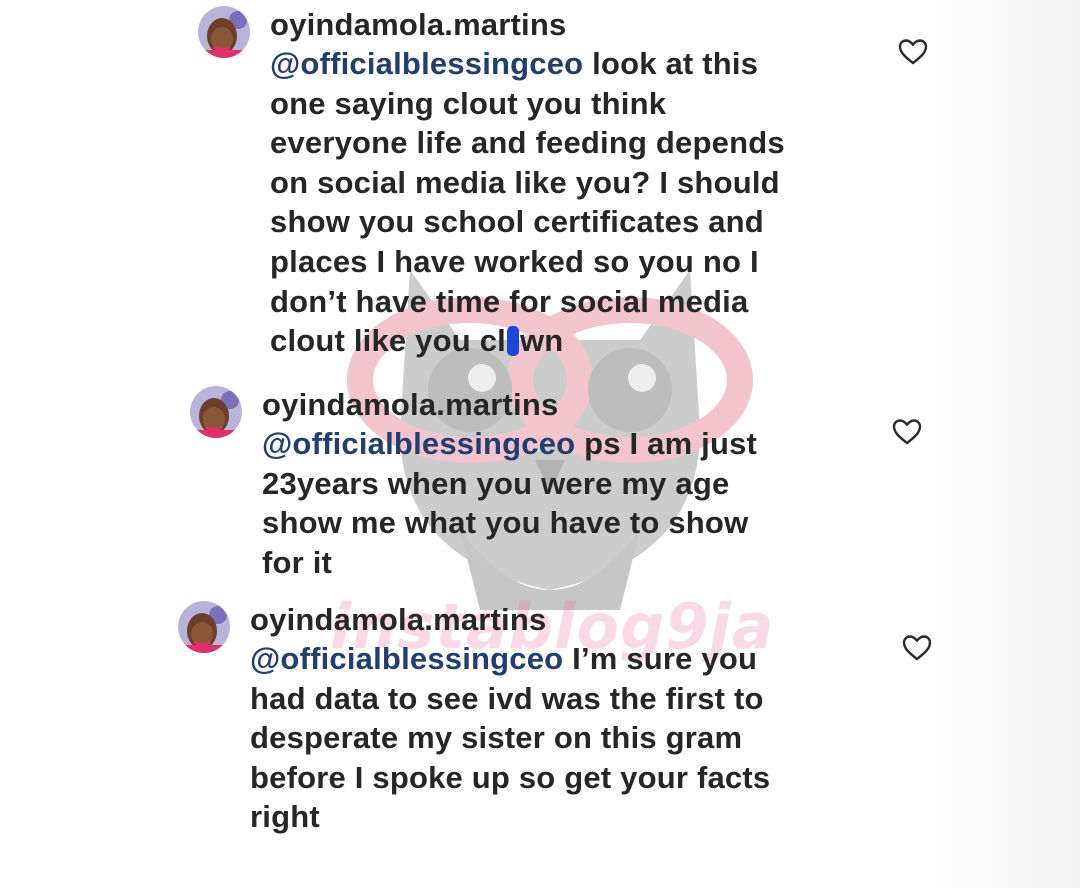 Image resolution: width=1080 pixels, height=888 pixels. What do you see at coordinates (671, 63) in the screenshot?
I see `comment-line: look at this` at bounding box center [671, 63].